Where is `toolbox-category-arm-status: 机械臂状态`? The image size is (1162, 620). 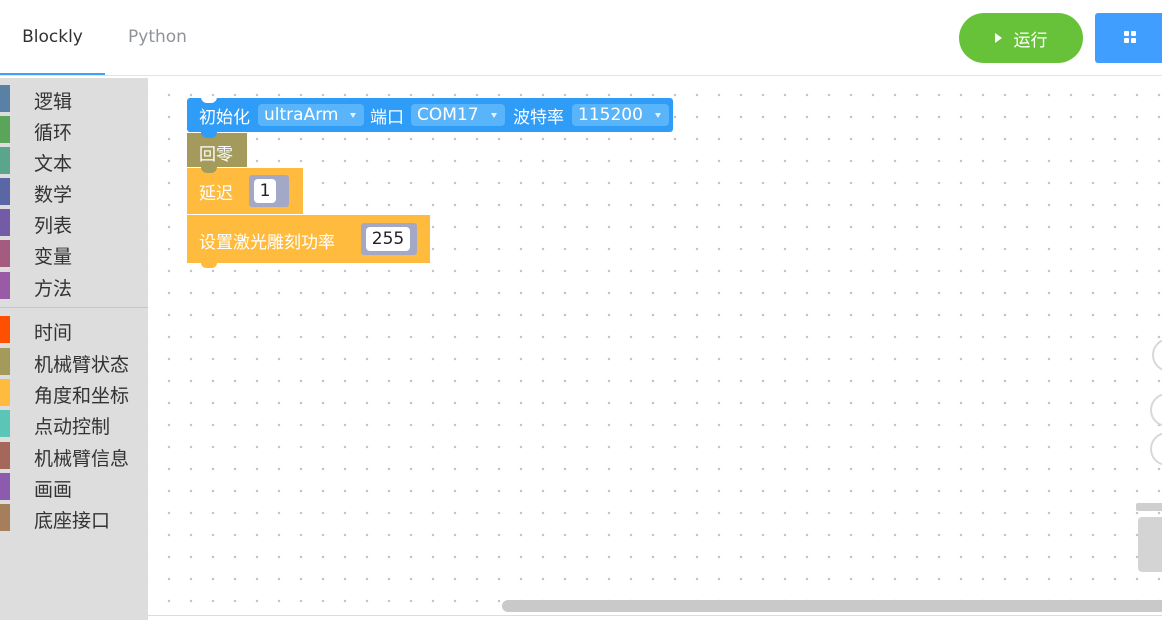
toolbox-category-arm-status: 机械臂状态 is located at coordinates (74, 361).